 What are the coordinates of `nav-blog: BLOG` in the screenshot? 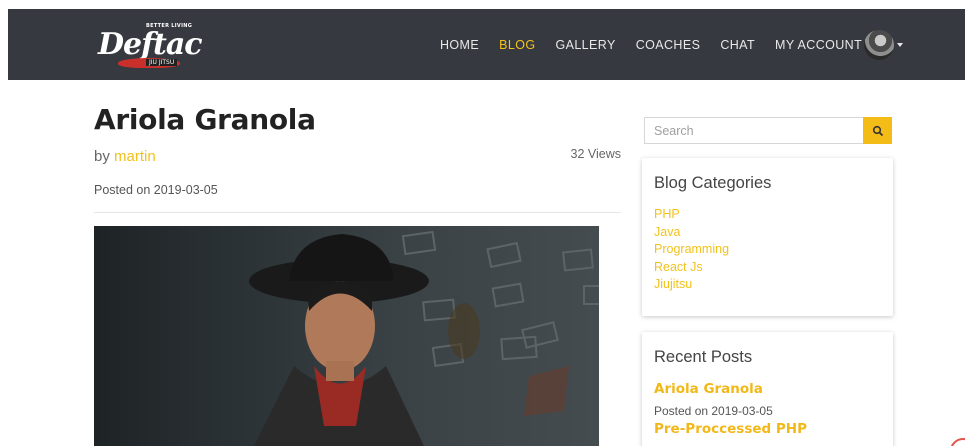 It's located at (517, 45).